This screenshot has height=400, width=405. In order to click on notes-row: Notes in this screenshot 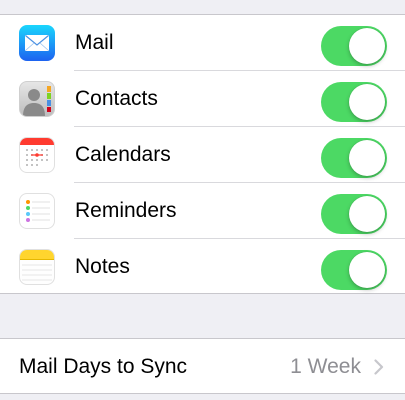, I will do `click(202, 267)`.